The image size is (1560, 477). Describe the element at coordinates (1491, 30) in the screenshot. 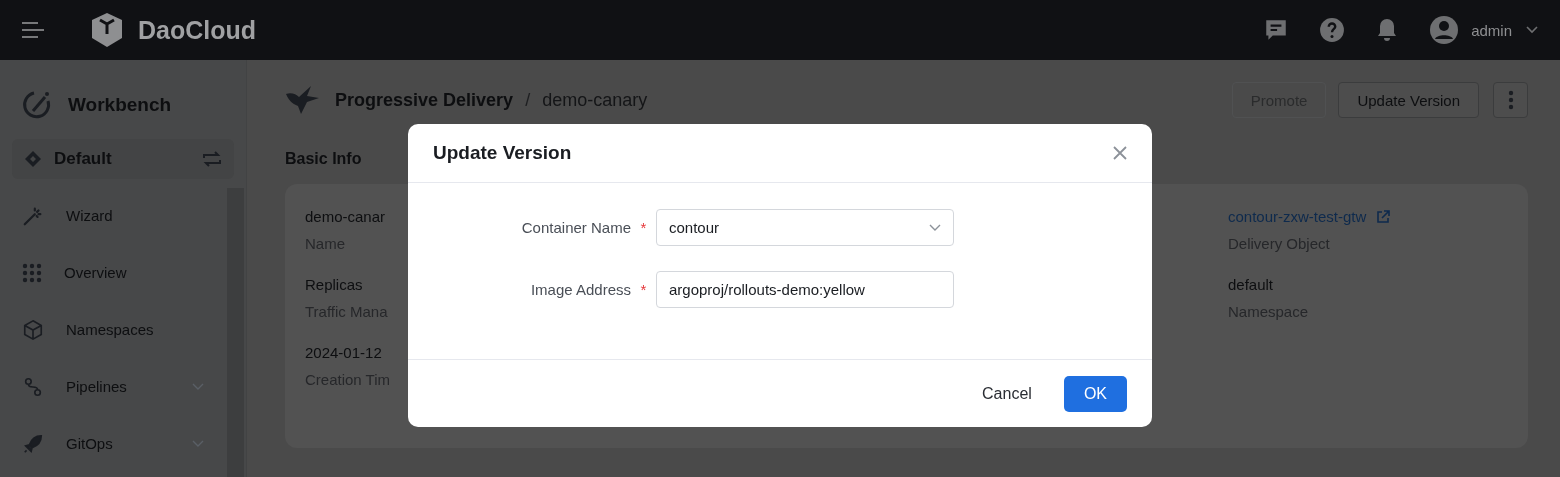

I see `user-name: admin` at that location.